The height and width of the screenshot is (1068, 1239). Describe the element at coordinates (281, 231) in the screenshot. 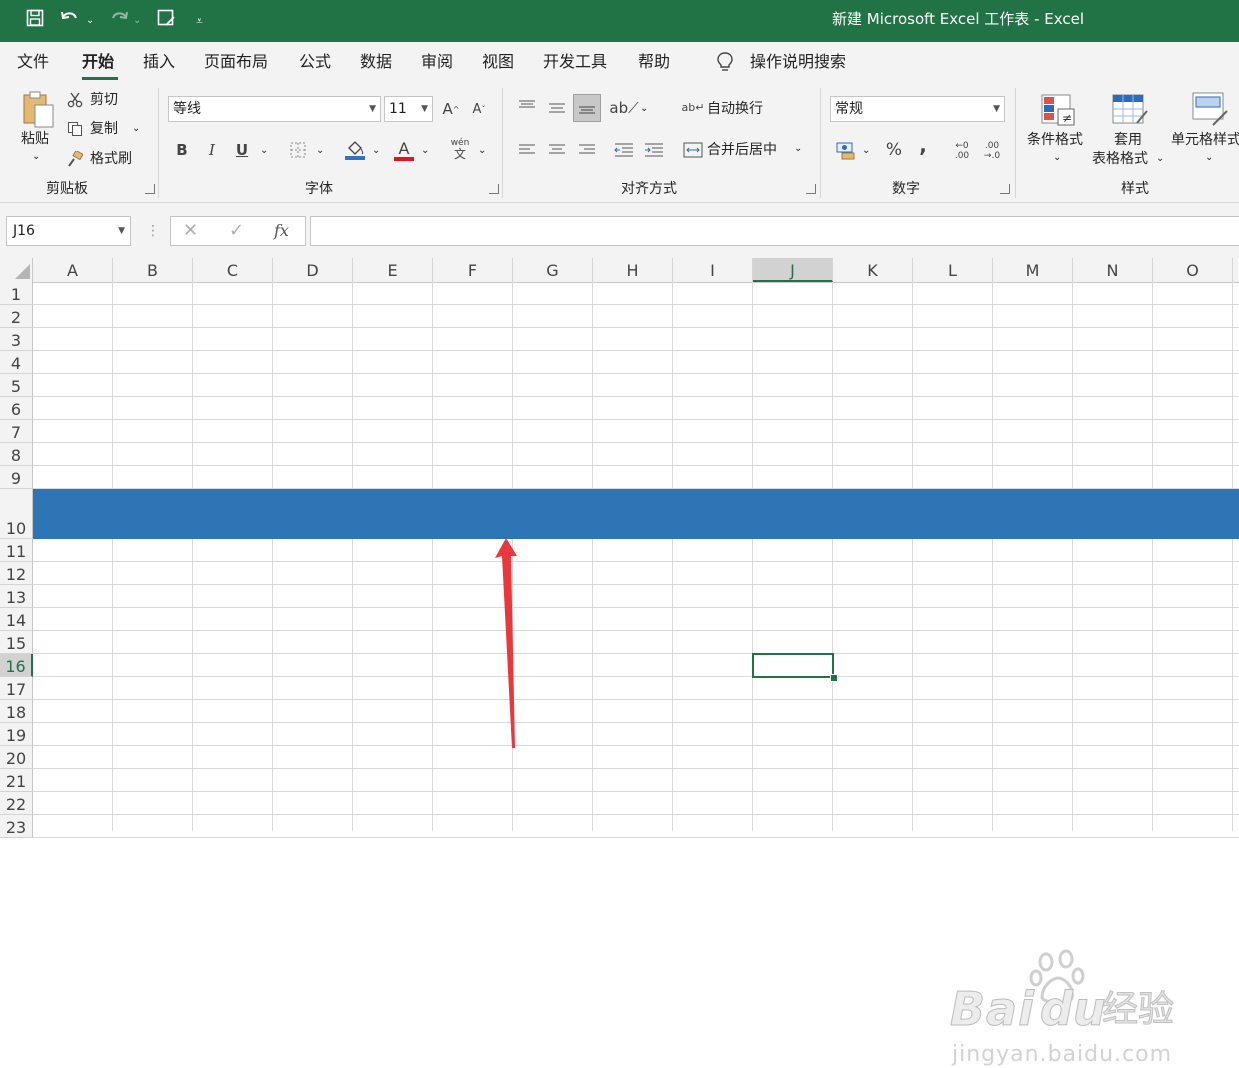

I see `insert-function-icon: fx` at that location.